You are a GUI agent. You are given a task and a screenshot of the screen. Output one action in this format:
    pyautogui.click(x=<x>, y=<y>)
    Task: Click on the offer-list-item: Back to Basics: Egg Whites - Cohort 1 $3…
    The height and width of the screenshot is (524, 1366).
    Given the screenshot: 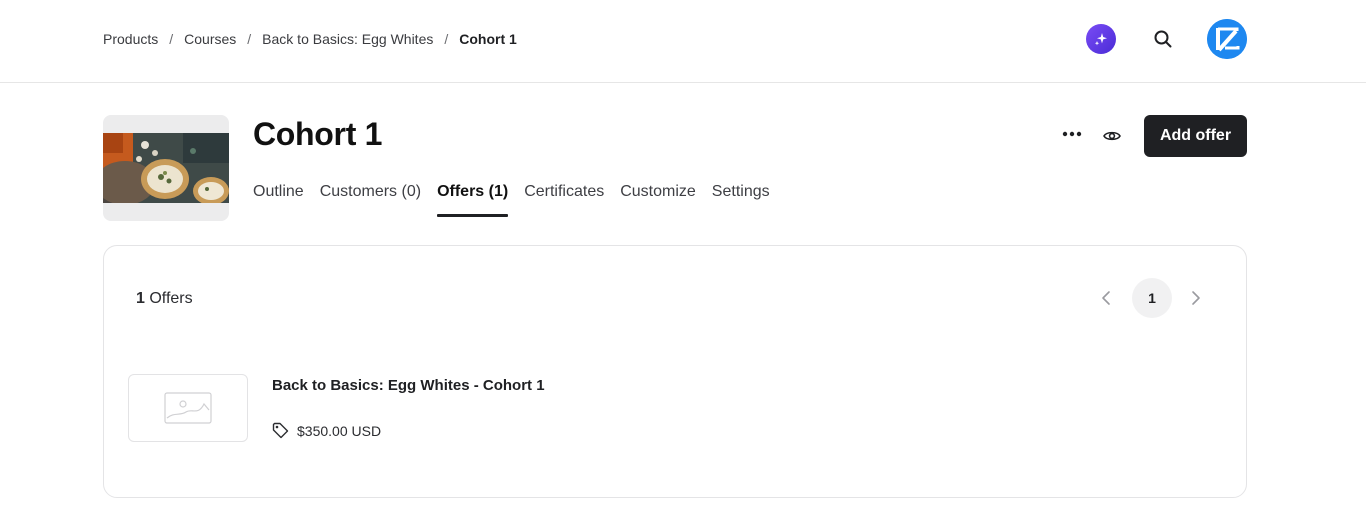 What is the action you would take?
    pyautogui.click(x=676, y=409)
    